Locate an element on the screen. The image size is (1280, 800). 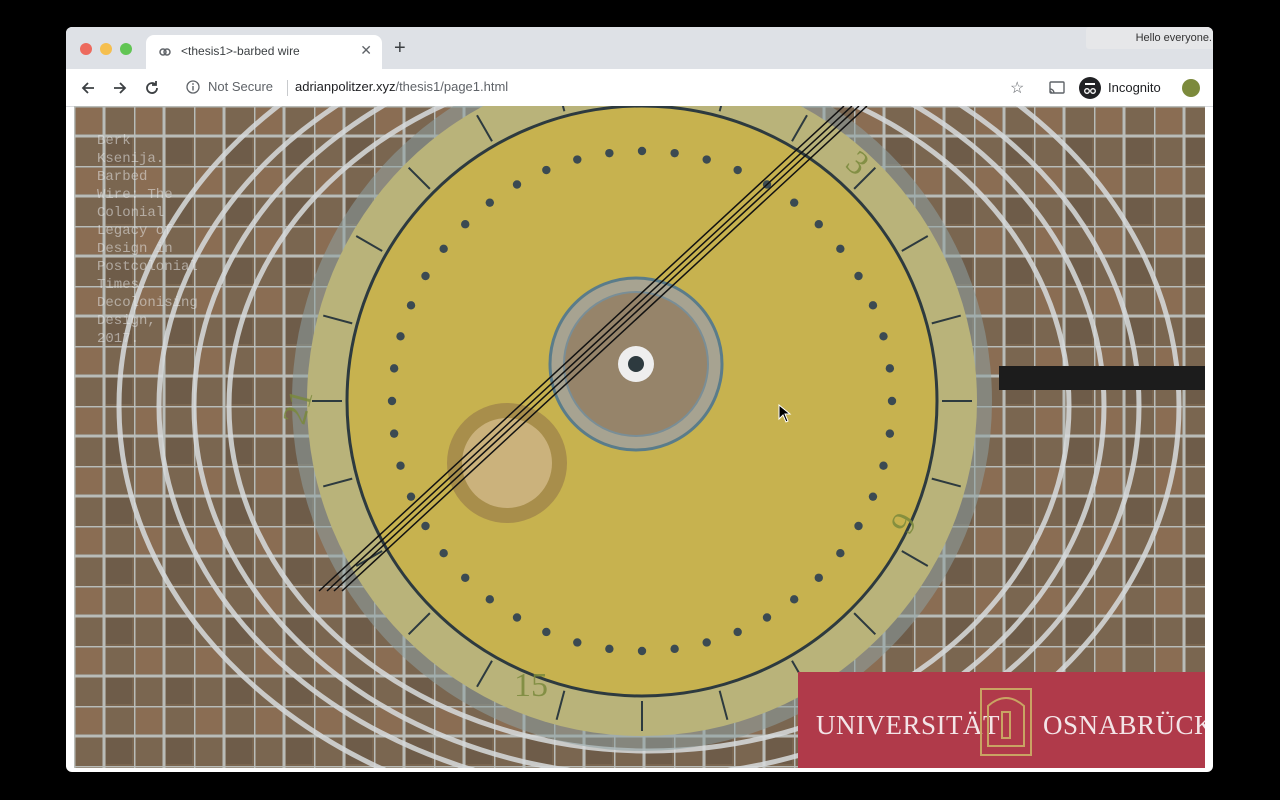
window-controls is located at coordinates (106, 49).